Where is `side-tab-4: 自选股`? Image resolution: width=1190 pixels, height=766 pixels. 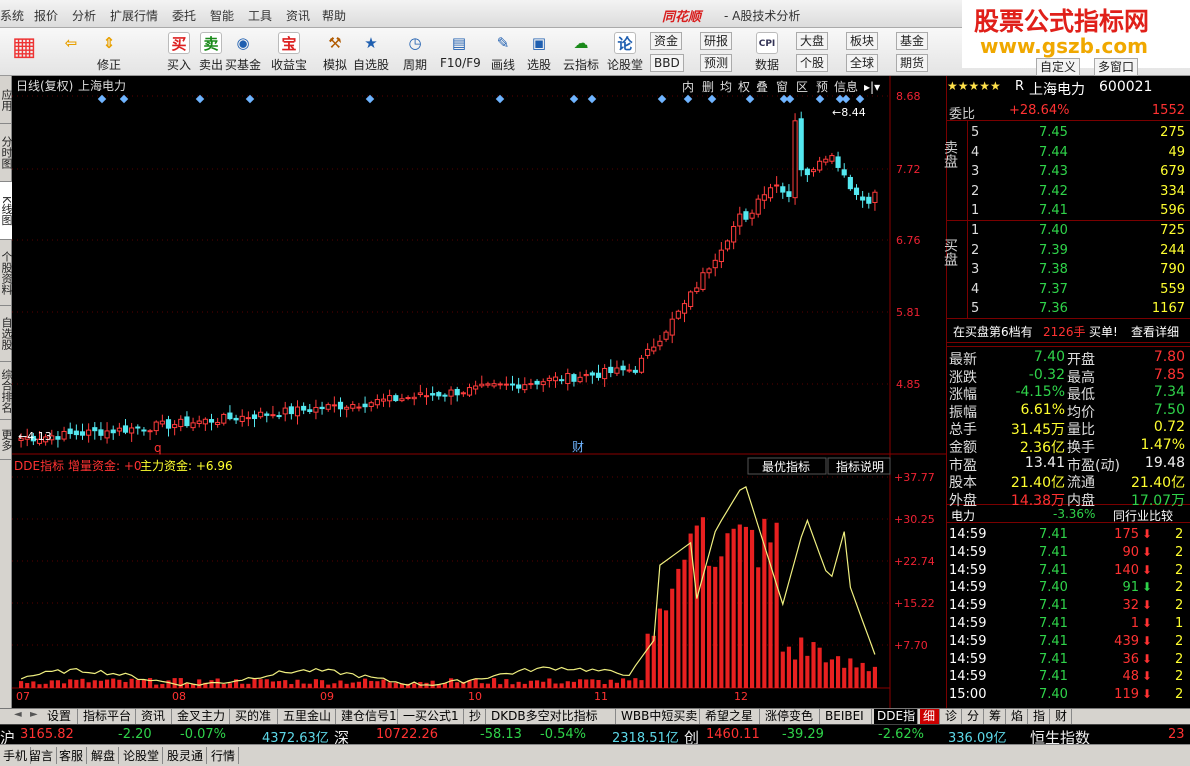 side-tab-4: 自选股 is located at coordinates (6, 334).